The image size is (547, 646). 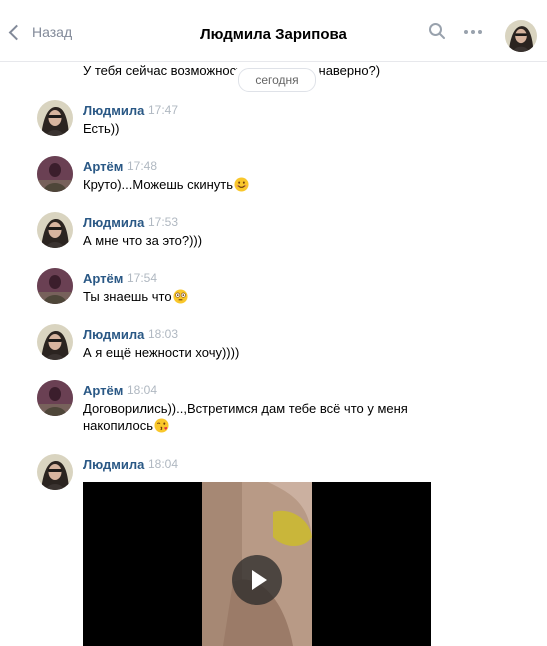 I want to click on back-button: Назад, so click(x=40, y=32).